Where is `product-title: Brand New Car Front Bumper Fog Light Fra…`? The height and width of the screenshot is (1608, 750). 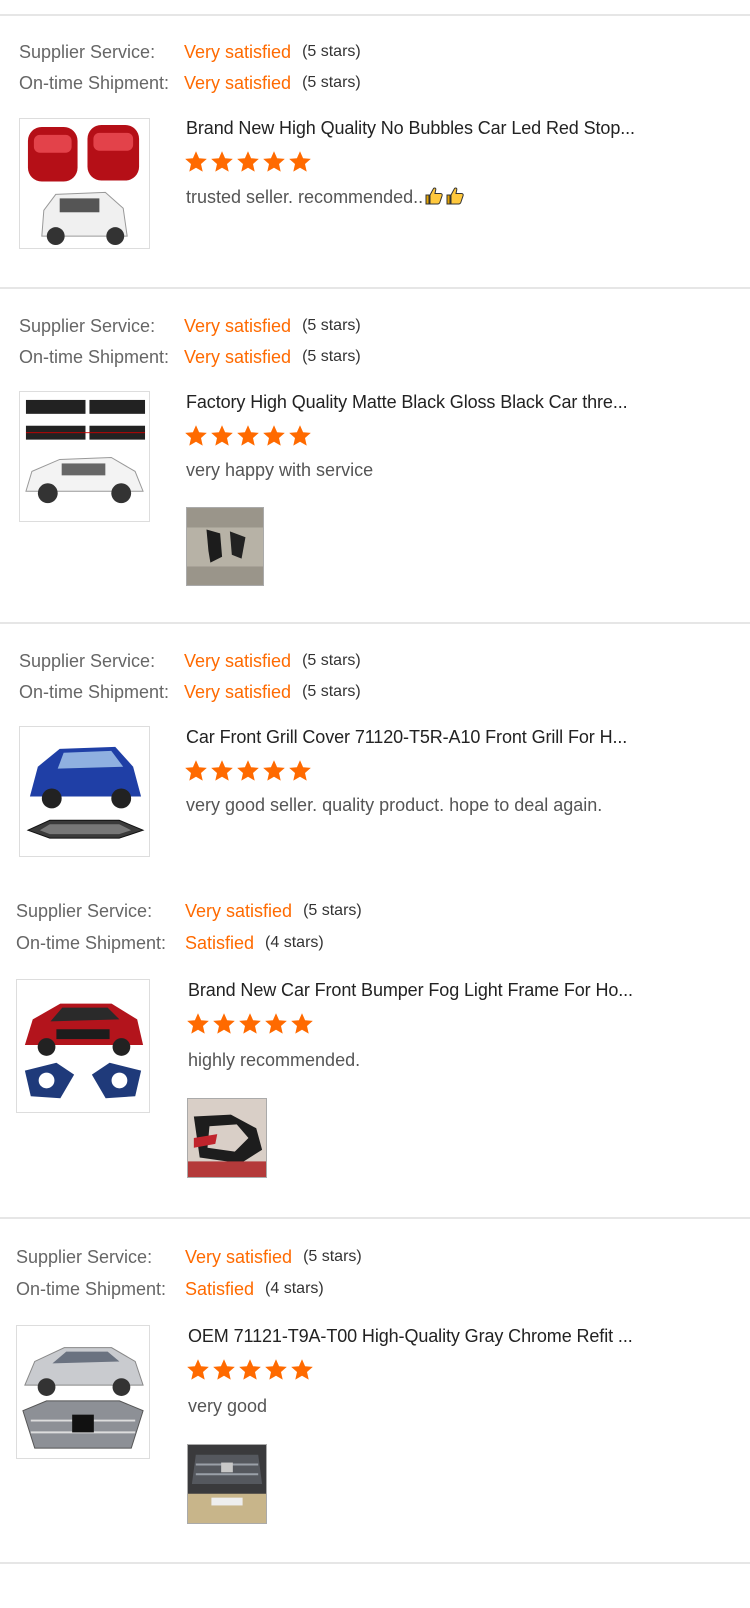
product-title: Brand New Car Front Bumper Fog Light Fra… is located at coordinates (410, 990).